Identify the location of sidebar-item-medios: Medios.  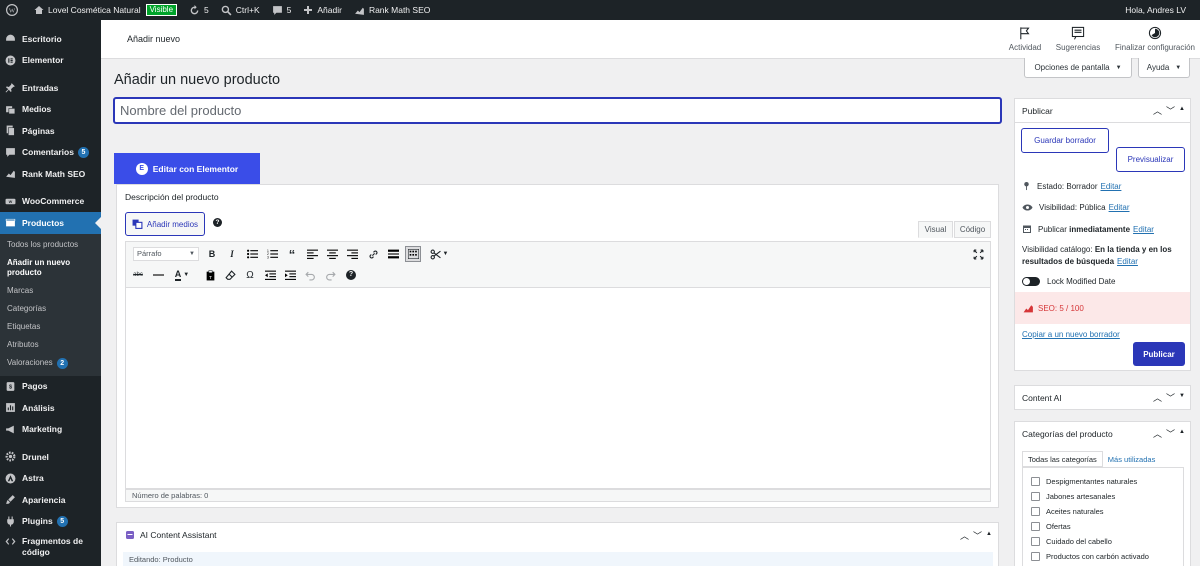
(50, 110).